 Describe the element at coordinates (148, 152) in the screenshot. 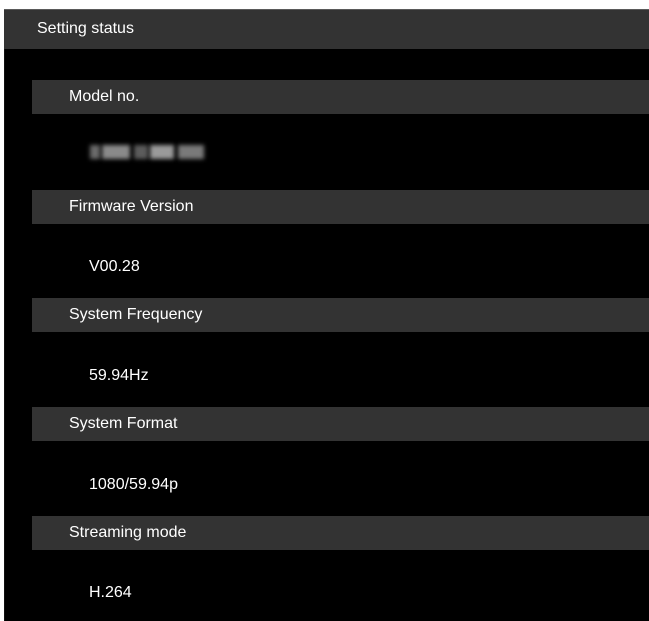

I see `model-no-value-redacted` at that location.